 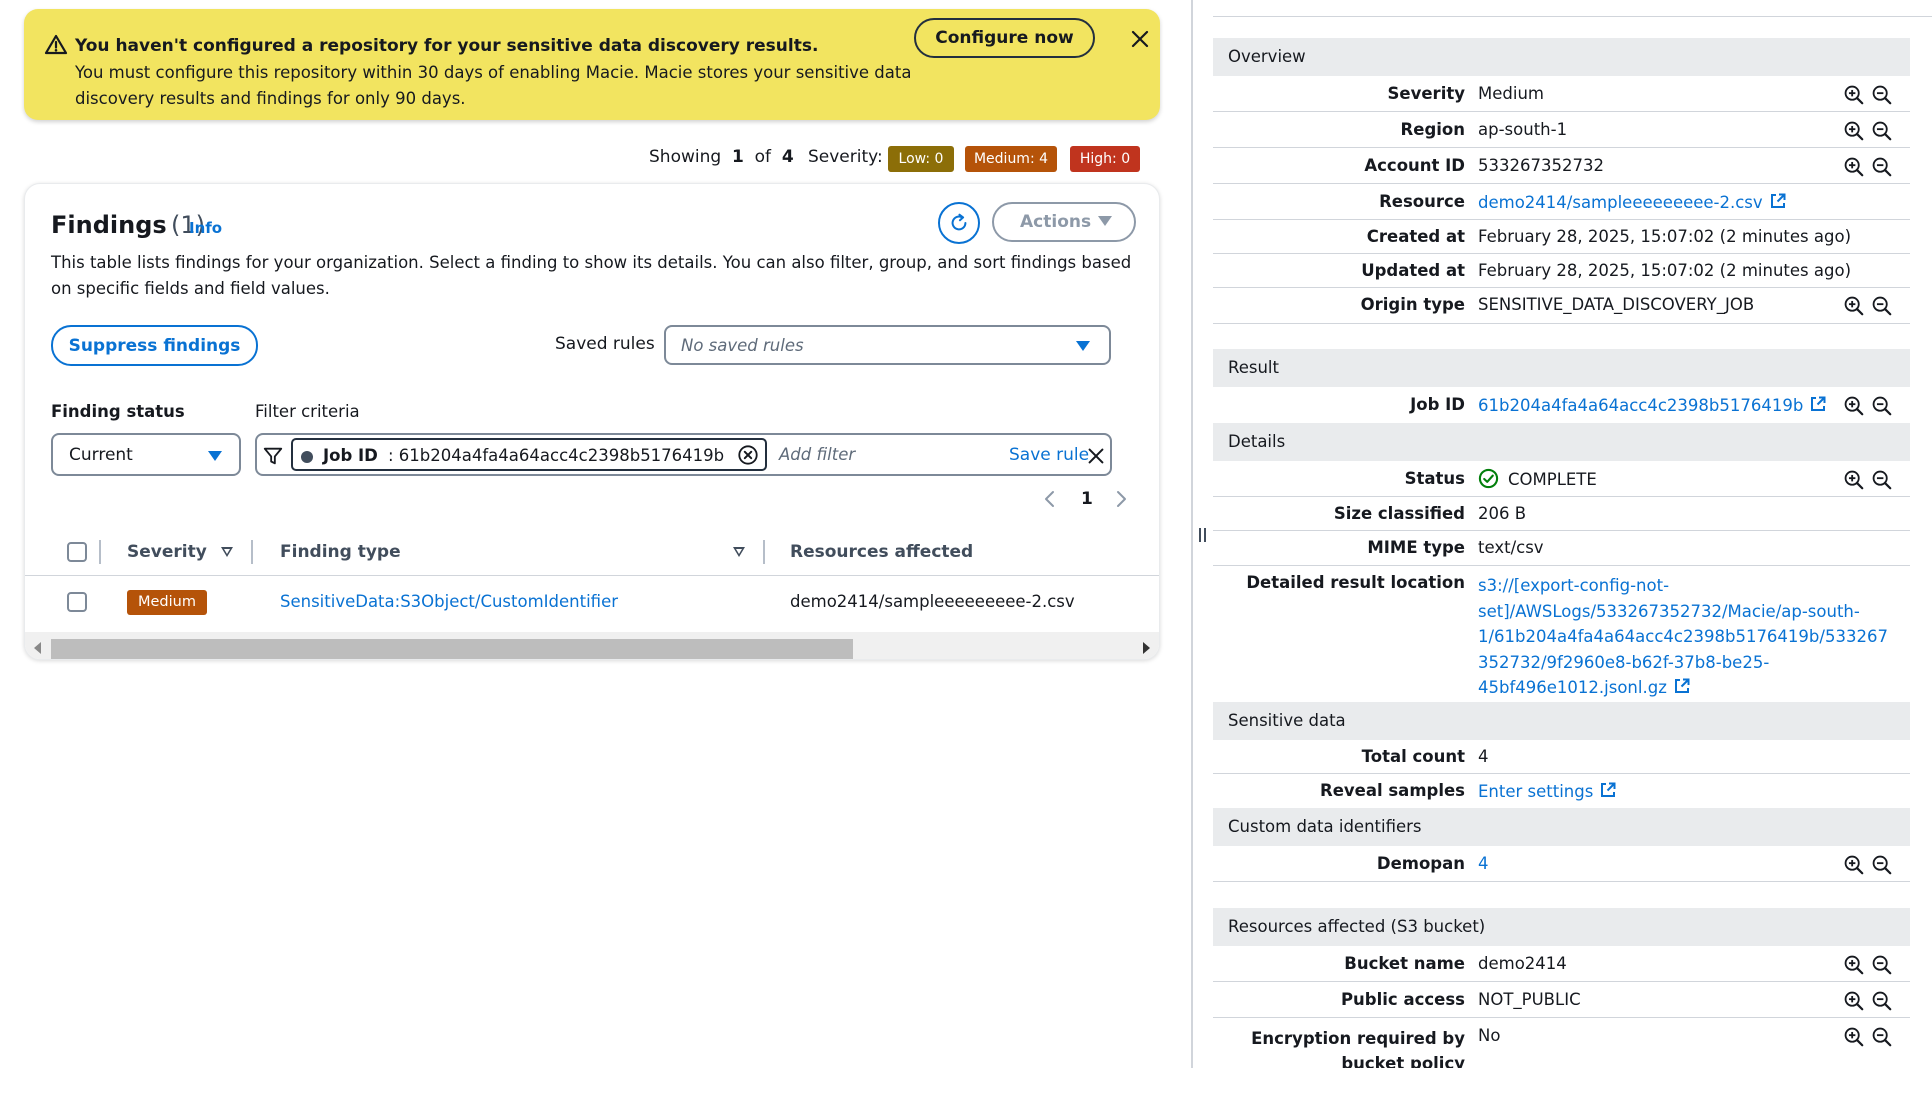 I want to click on next-page-icon, so click(x=1121, y=499).